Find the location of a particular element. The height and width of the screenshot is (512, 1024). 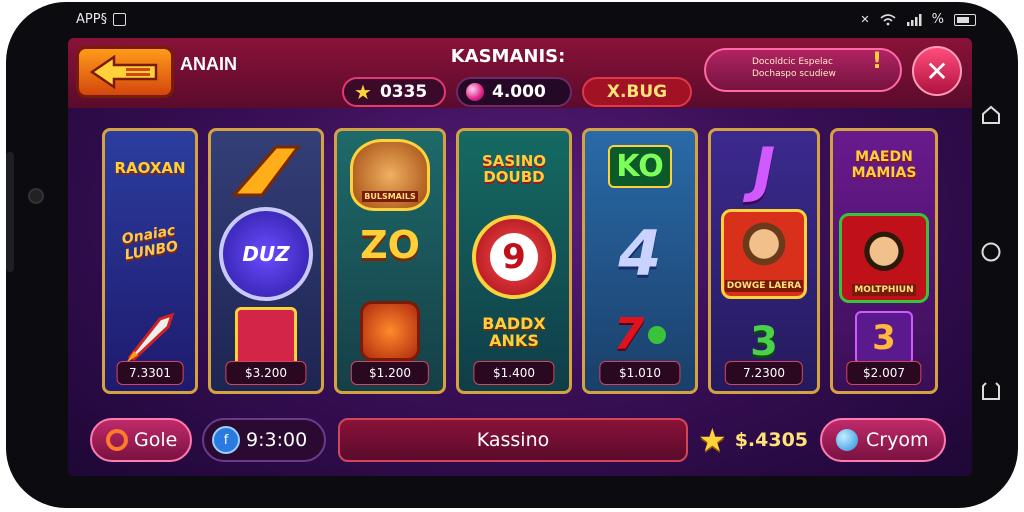

gole-button: Gole is located at coordinates (141, 440).